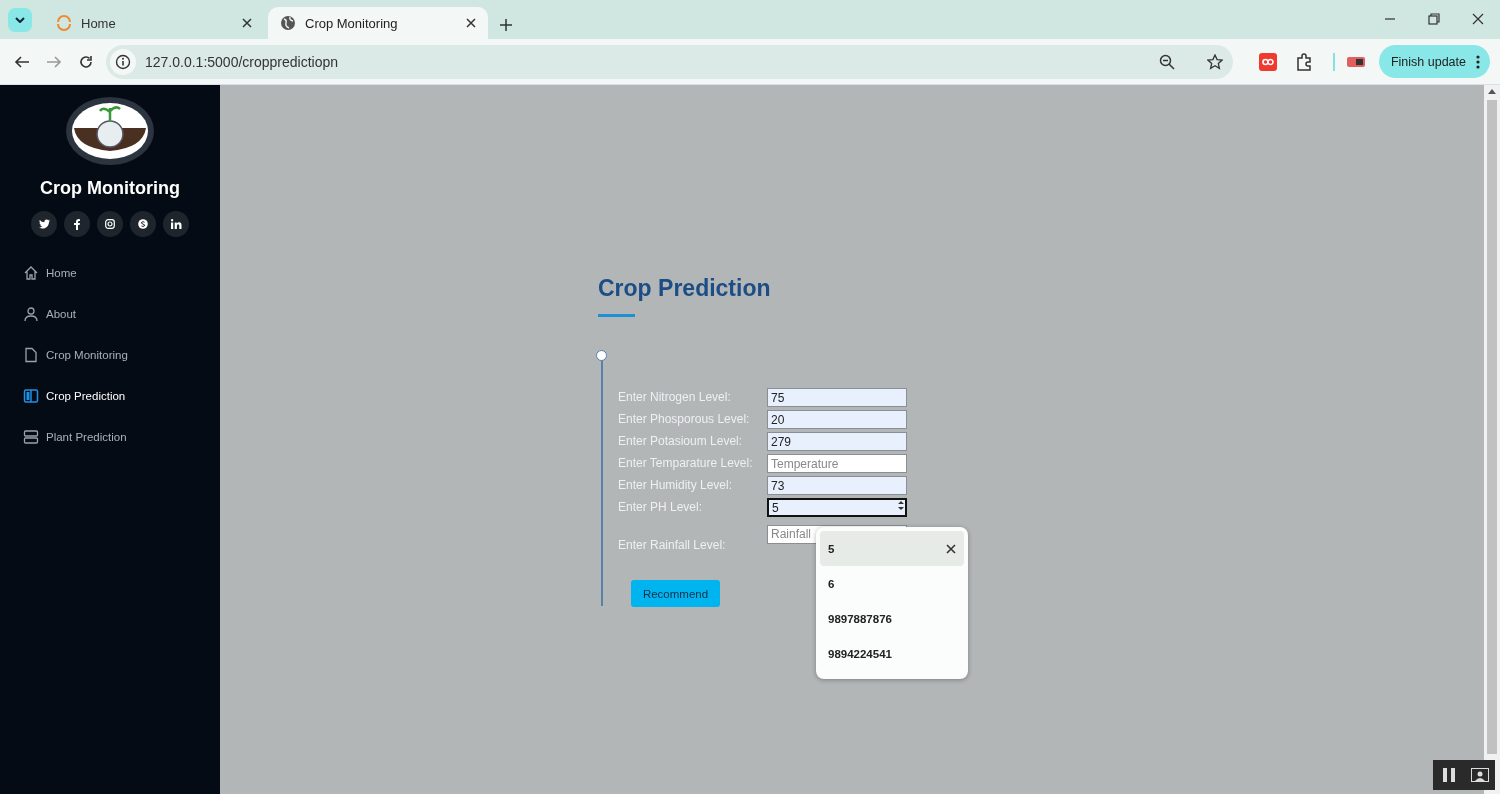  What do you see at coordinates (676, 485) in the screenshot?
I see `field-label: Enter Humidity Level:` at bounding box center [676, 485].